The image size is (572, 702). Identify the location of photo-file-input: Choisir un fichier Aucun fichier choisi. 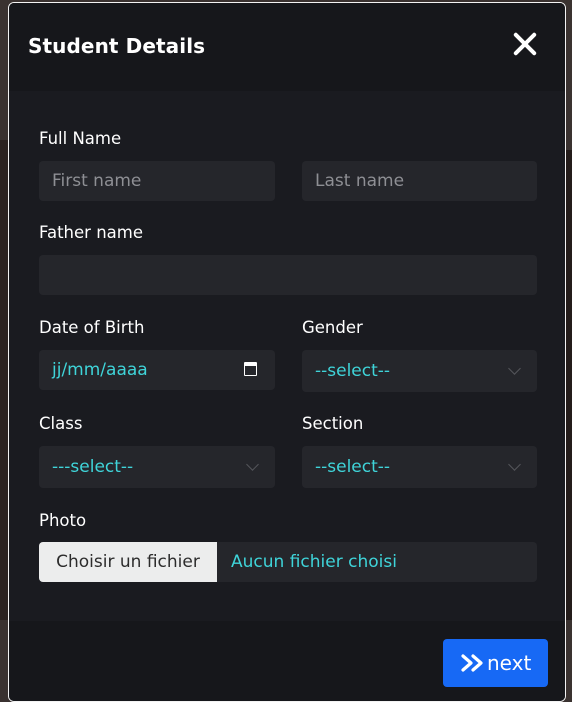
(288, 562).